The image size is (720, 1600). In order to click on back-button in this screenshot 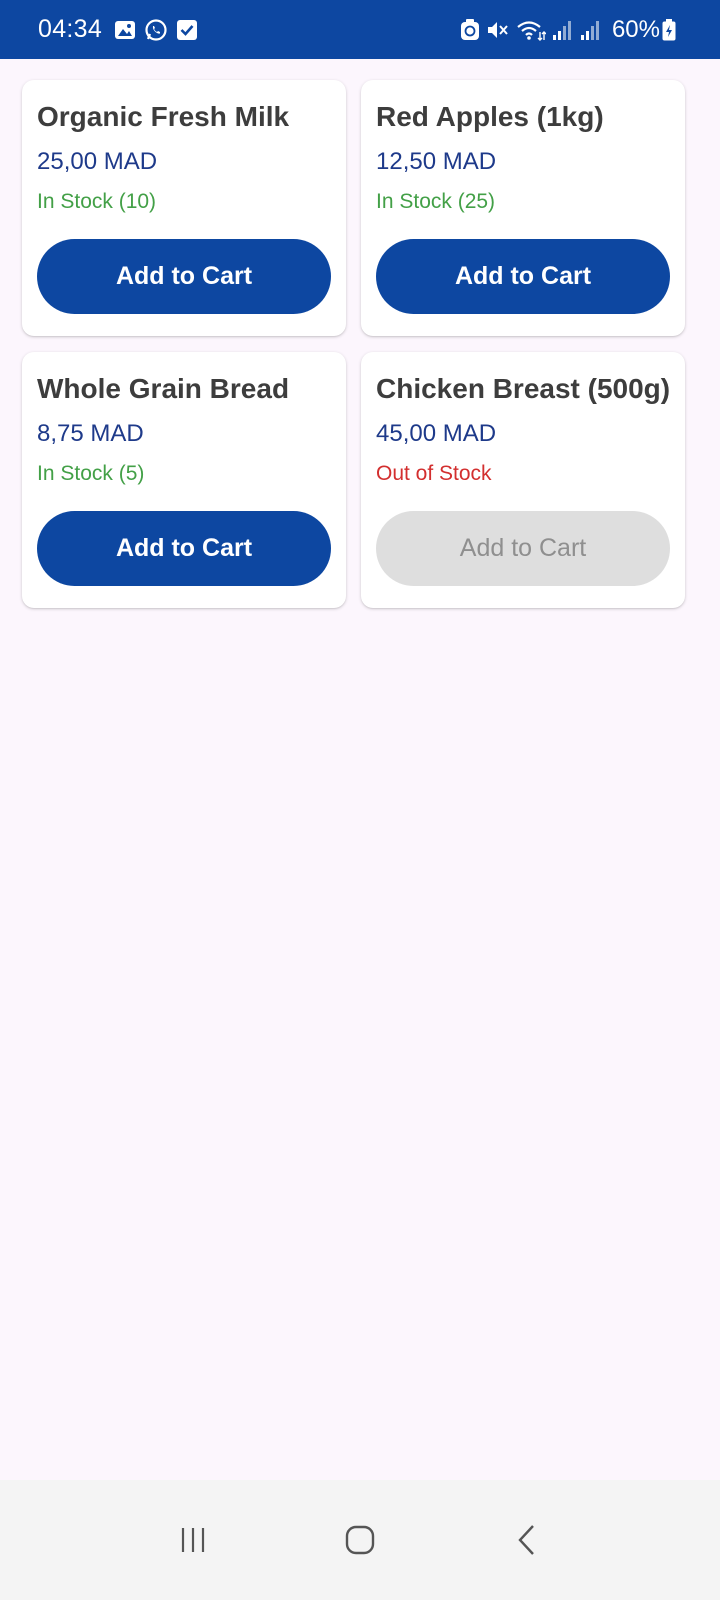, I will do `click(527, 1540)`.